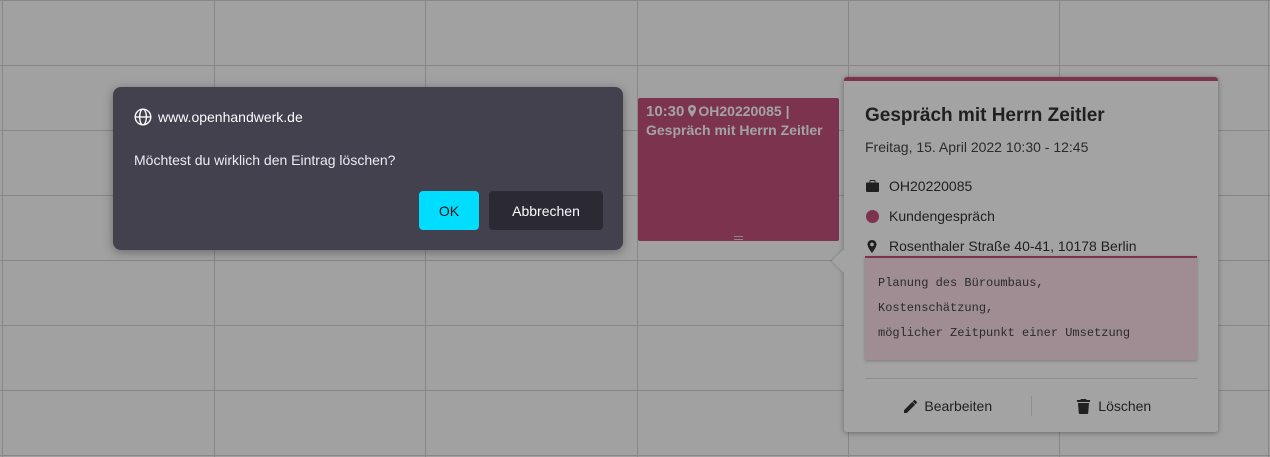 This screenshot has width=1270, height=457. Describe the element at coordinates (546, 210) in the screenshot. I see `cancel-button: Abbrechen` at that location.